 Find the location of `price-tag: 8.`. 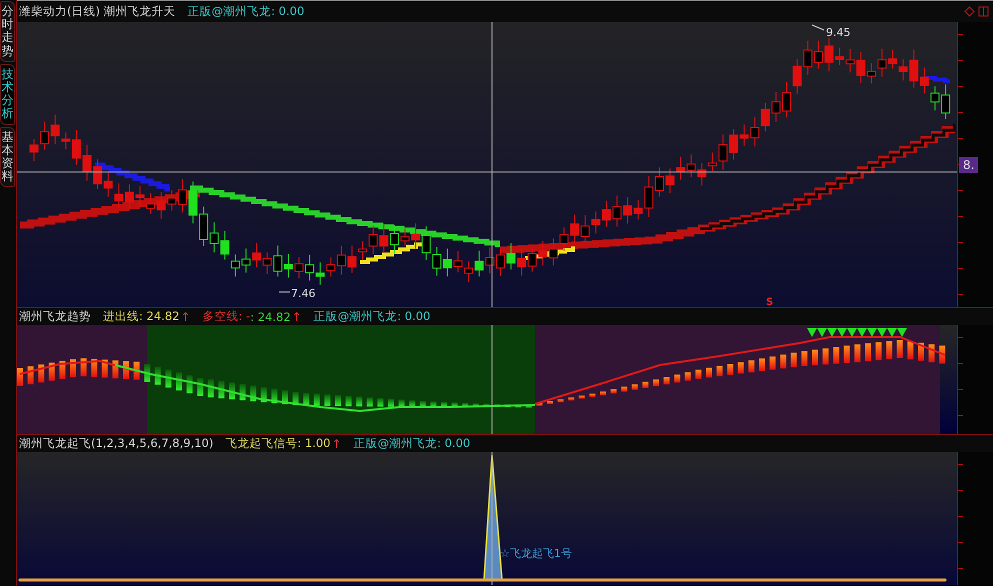

price-tag: 8. is located at coordinates (968, 165).